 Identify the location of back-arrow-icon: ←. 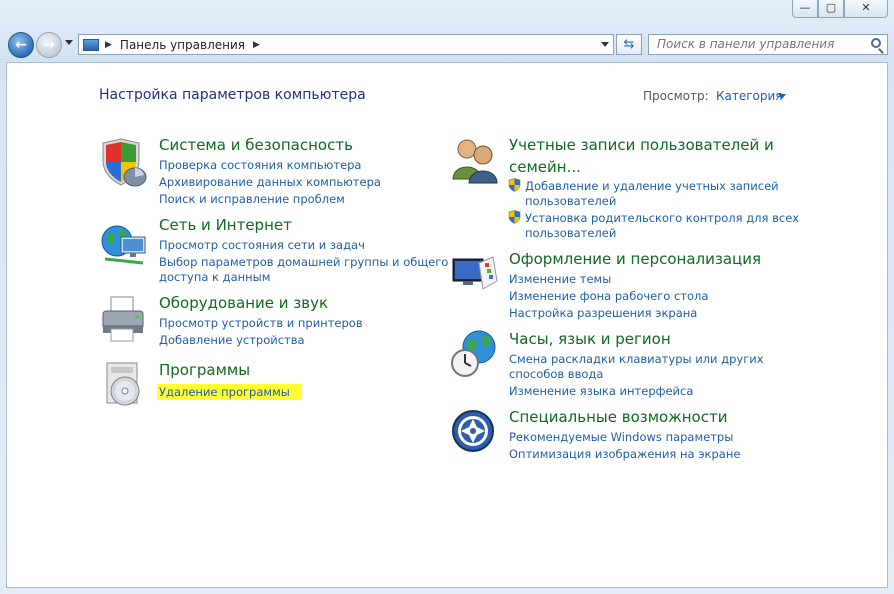
(21, 45).